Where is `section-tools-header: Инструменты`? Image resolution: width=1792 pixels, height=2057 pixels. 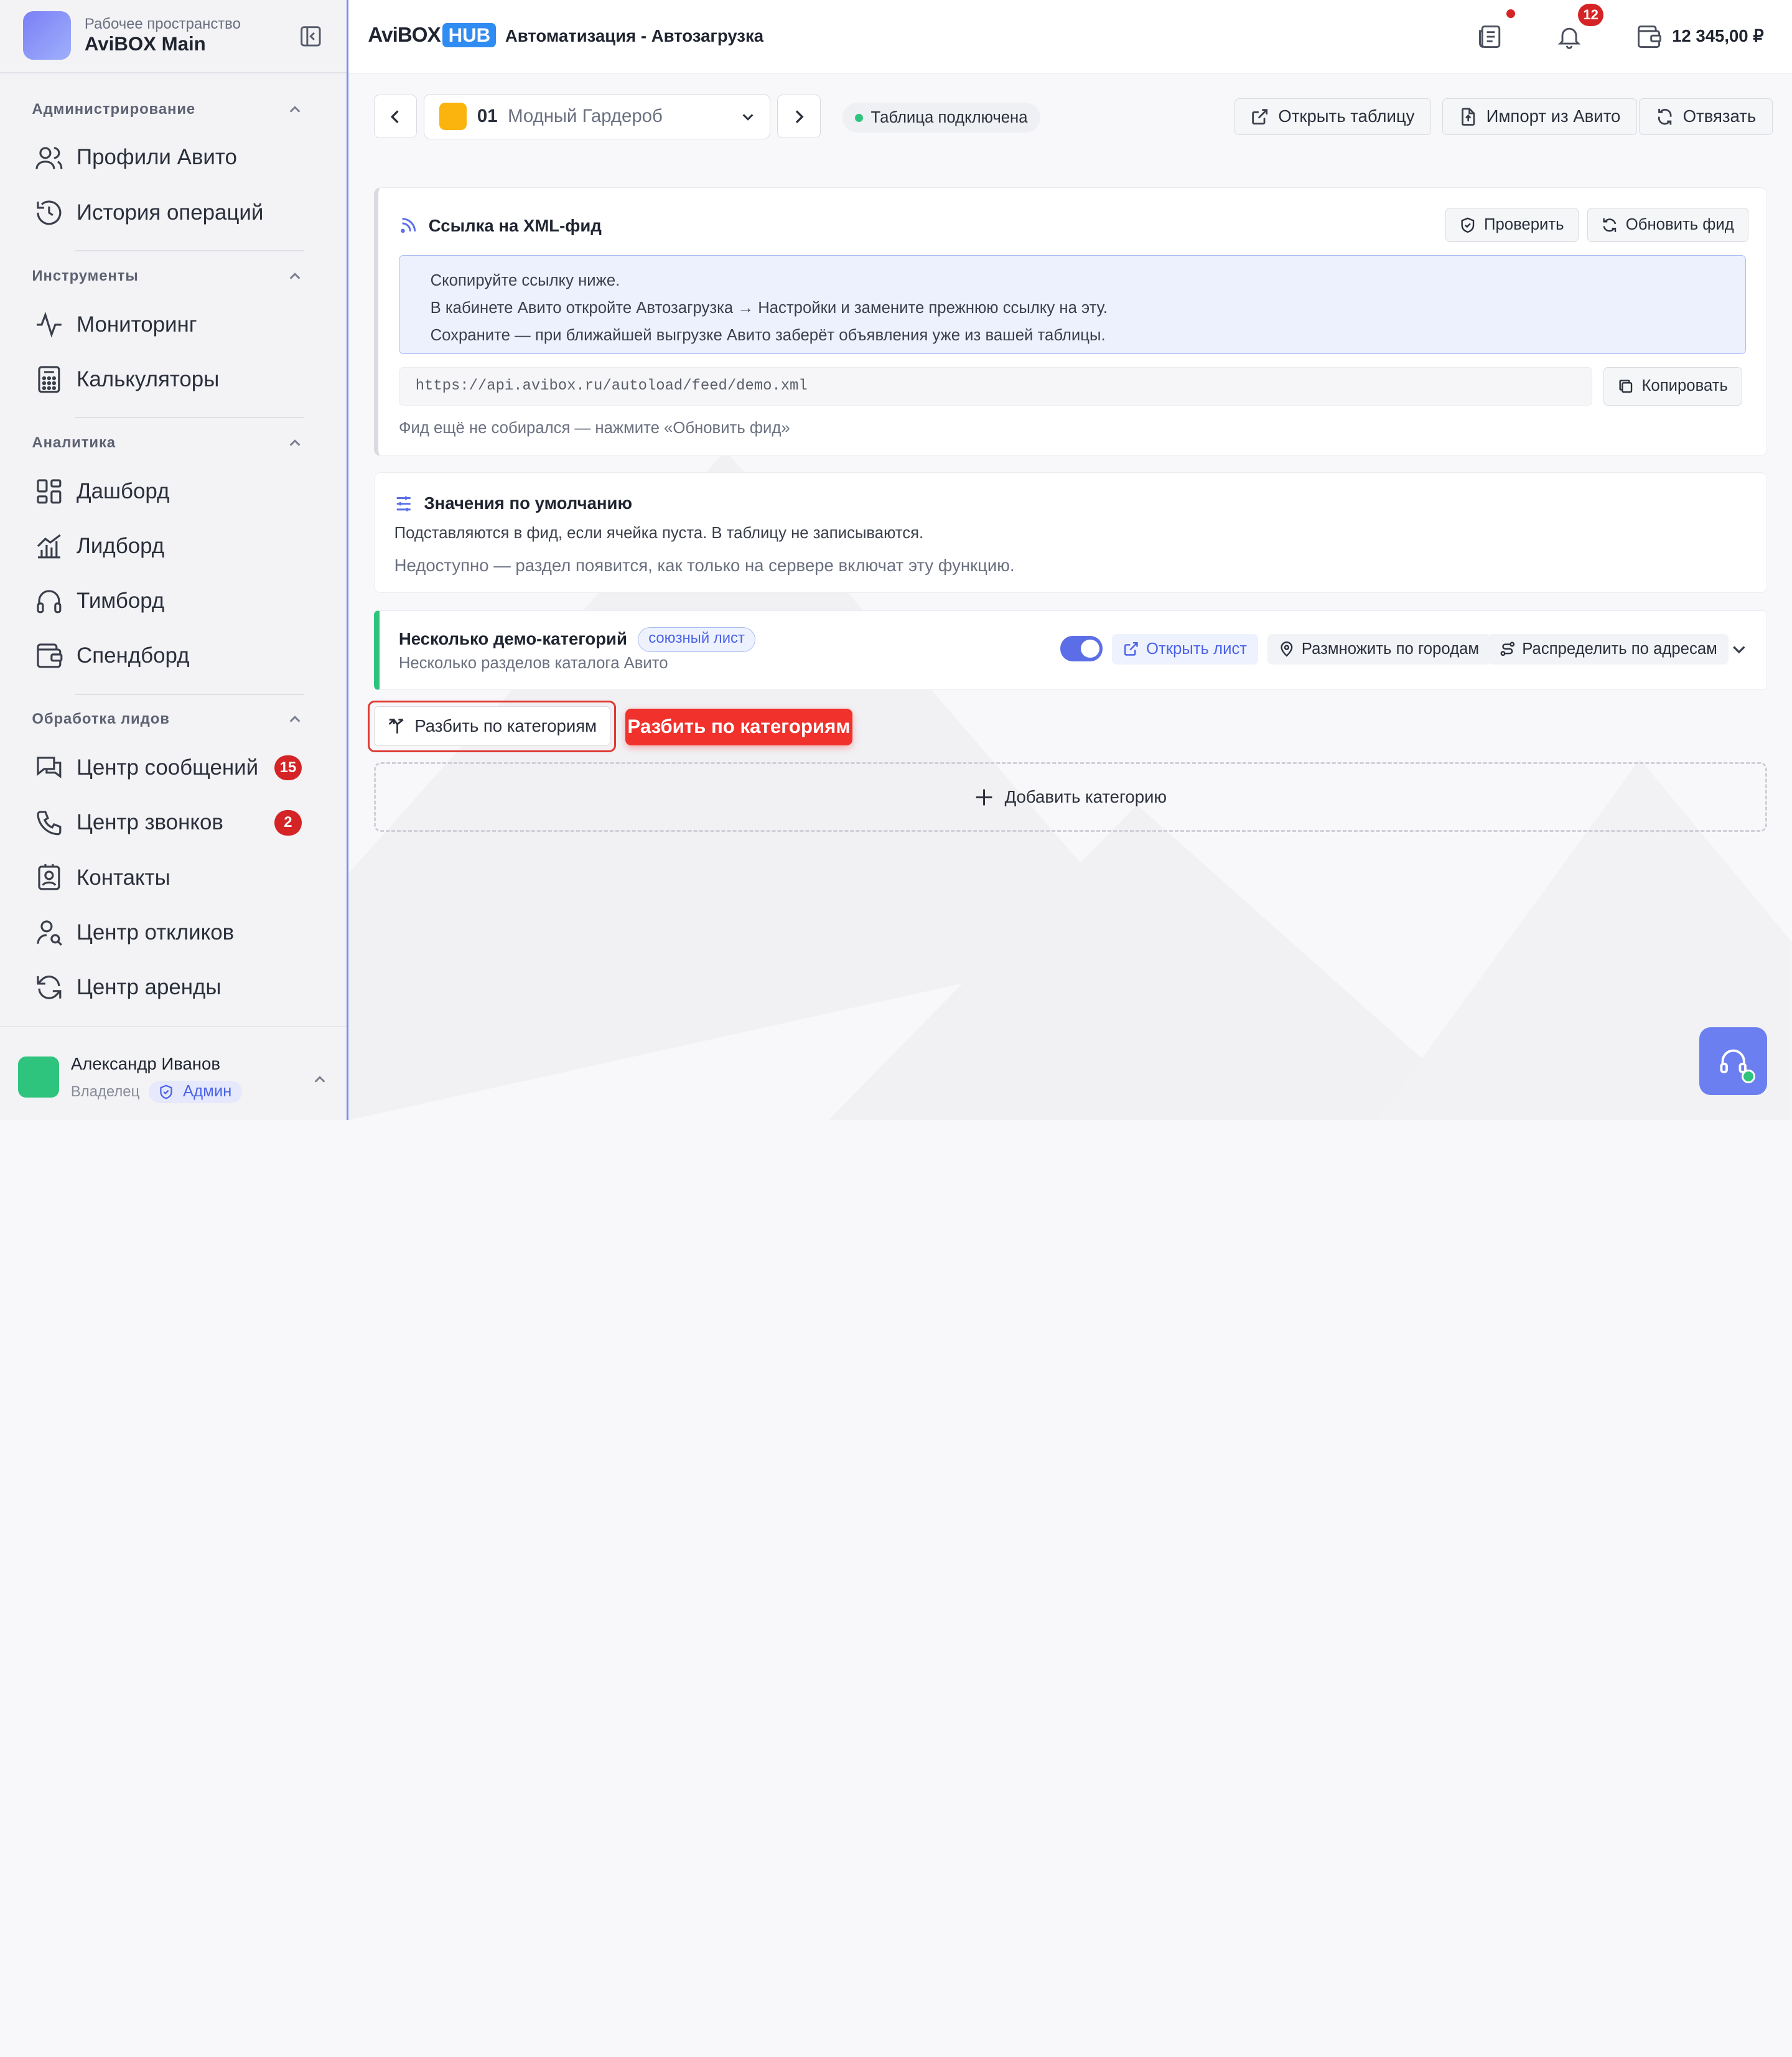
section-tools-header: Инструменты is located at coordinates (166, 276).